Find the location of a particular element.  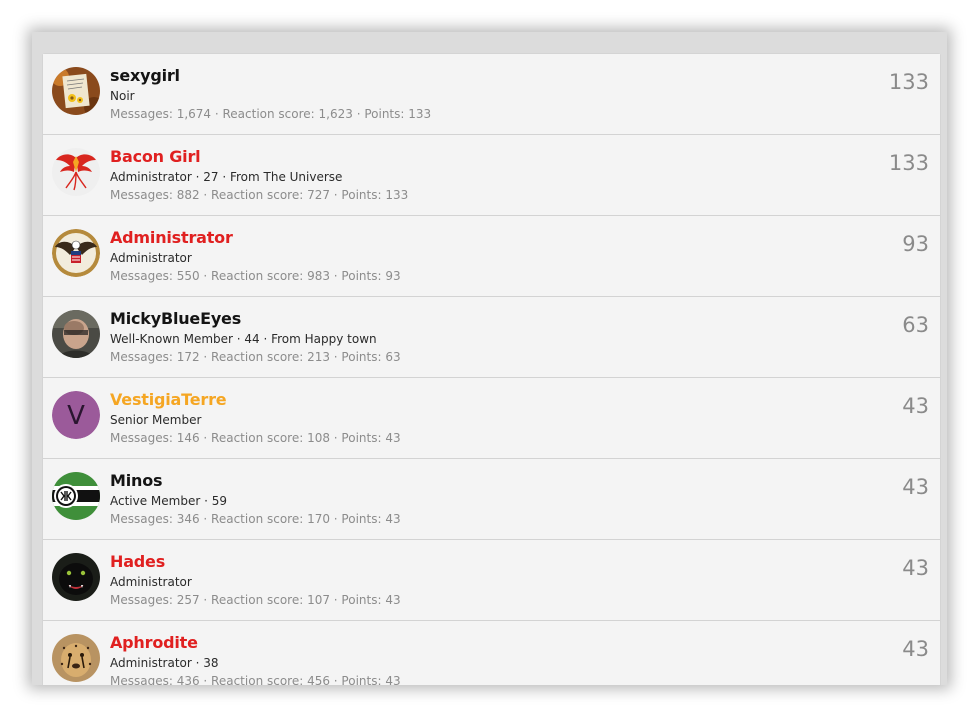

member-role-line: Noir is located at coordinates (122, 96).